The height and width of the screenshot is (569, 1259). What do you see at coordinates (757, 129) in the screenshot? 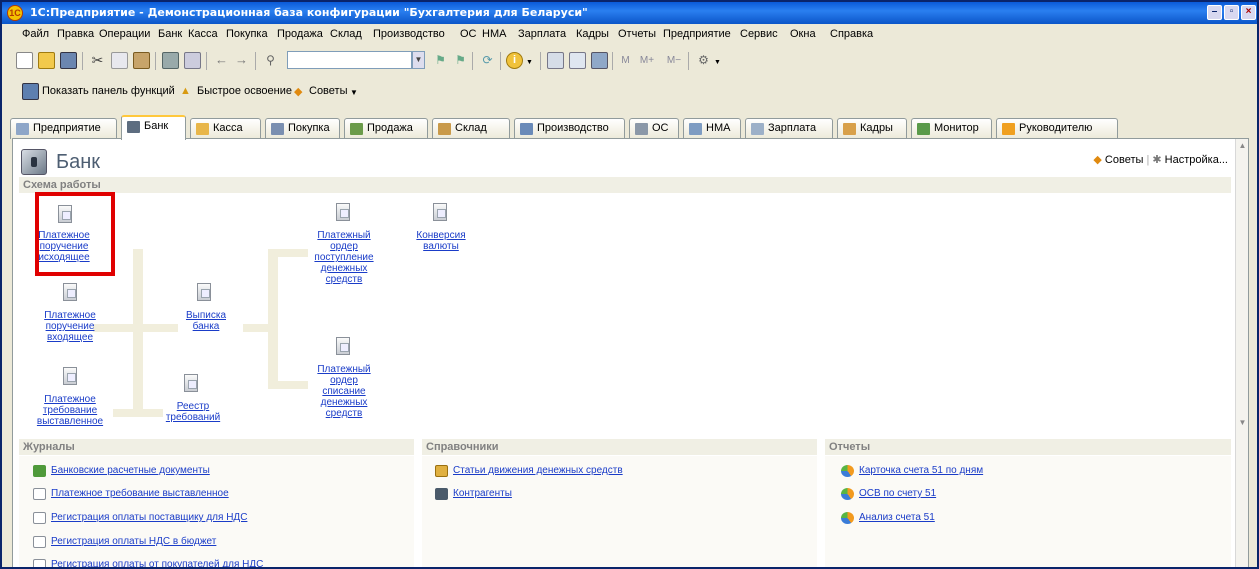
I see `salary-icon` at bounding box center [757, 129].